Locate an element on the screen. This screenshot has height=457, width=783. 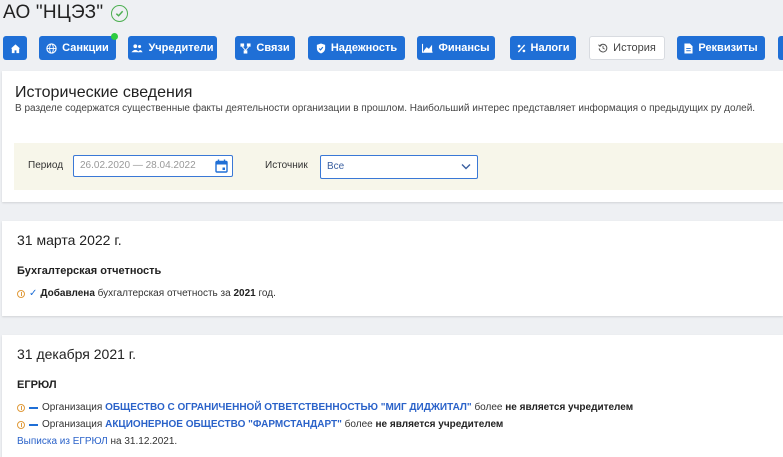
page-title: Исторические сведения is located at coordinates (104, 92).